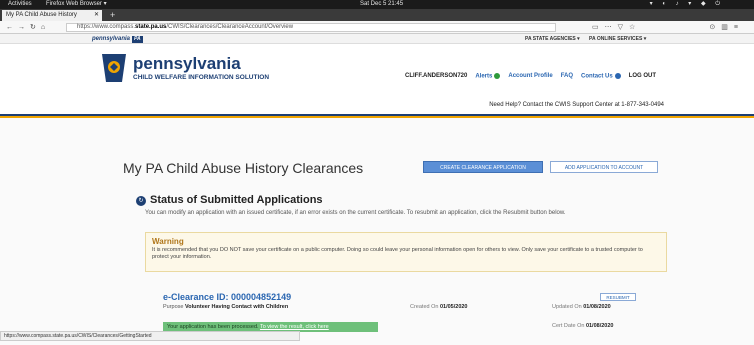  What do you see at coordinates (137, 39) in the screenshot?
I see `pa-logo-badge: PA` at bounding box center [137, 39].